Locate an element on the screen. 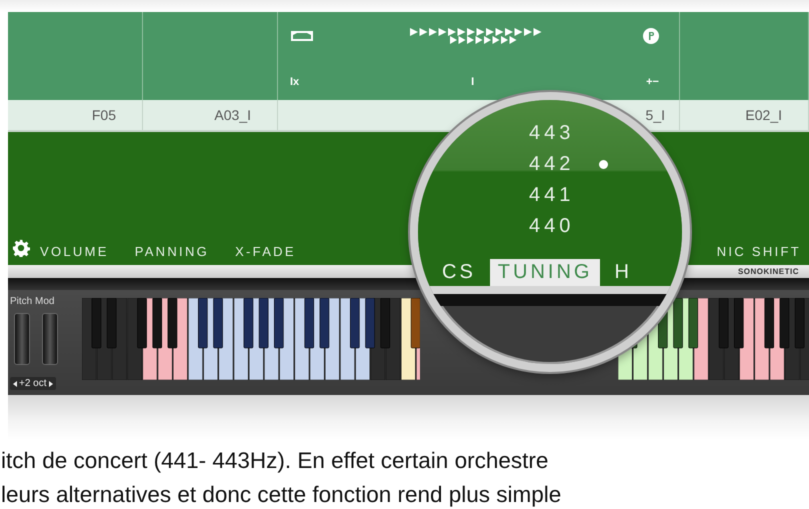  header-label: Ix is located at coordinates (295, 82).